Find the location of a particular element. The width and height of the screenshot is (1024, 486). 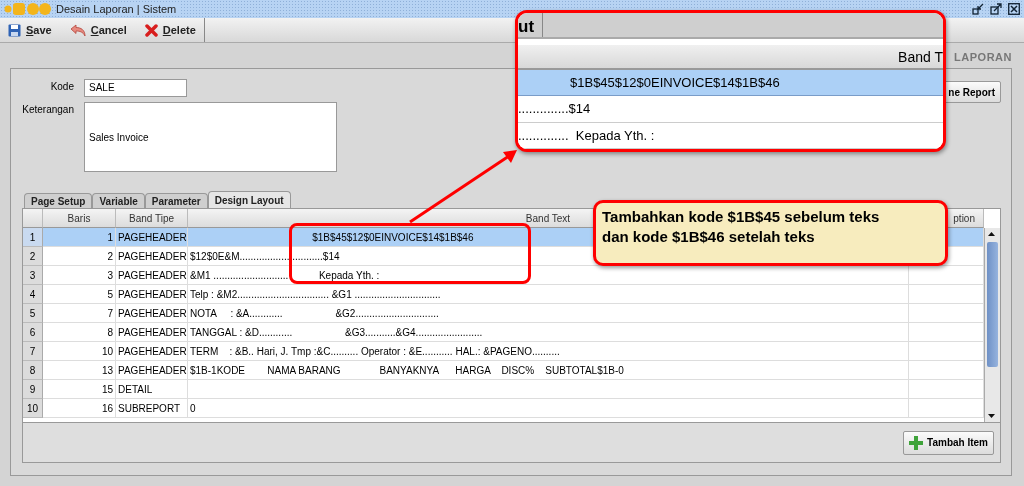

table-cell: 0 is located at coordinates (548, 408).